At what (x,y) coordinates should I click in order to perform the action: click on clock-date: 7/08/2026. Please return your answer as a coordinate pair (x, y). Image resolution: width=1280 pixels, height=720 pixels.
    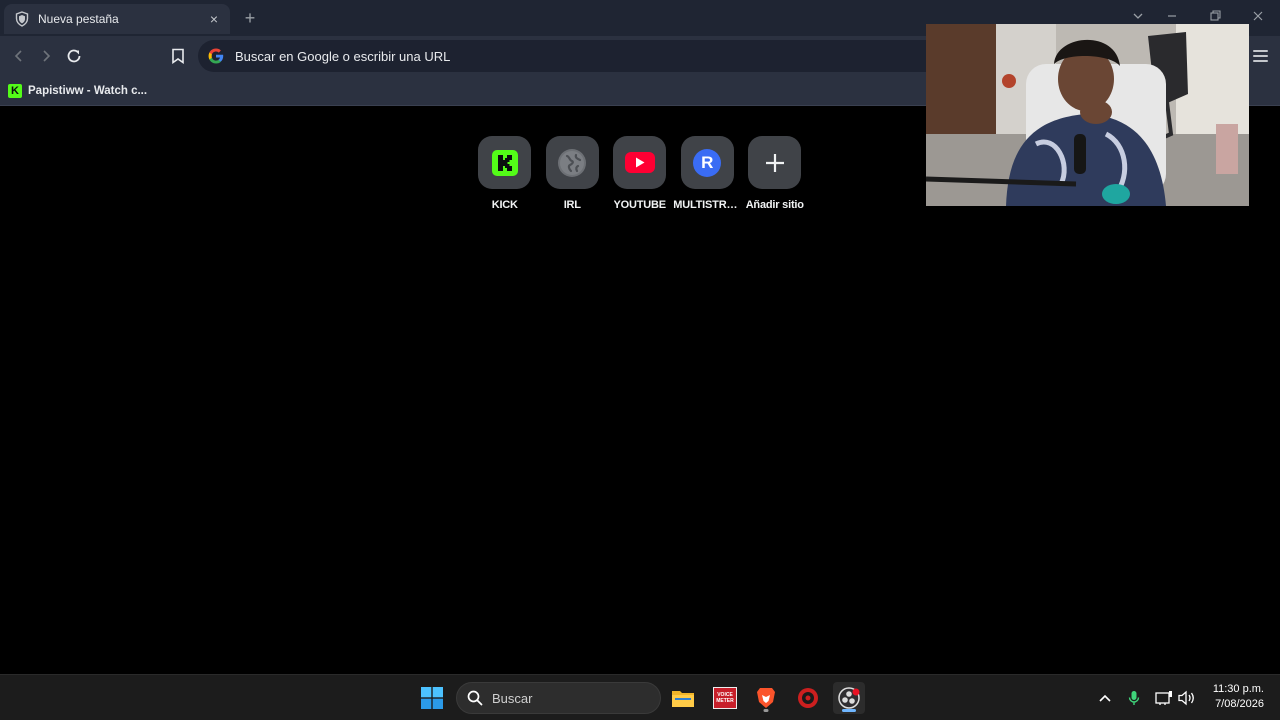
    Looking at the image, I should click on (1239, 704).